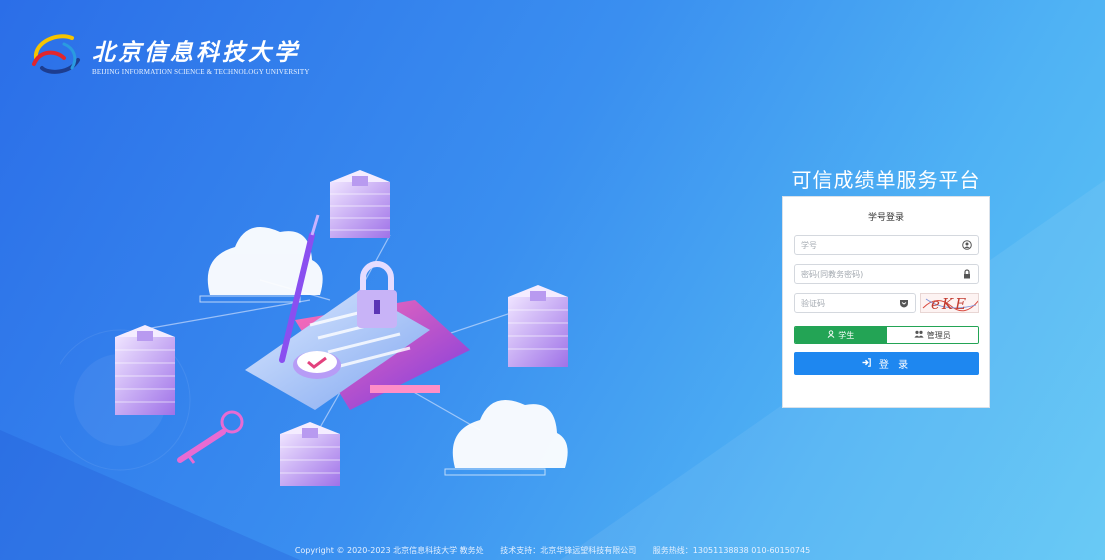  What do you see at coordinates (317, 365) in the screenshot?
I see `checkmark-badge-icon` at bounding box center [317, 365].